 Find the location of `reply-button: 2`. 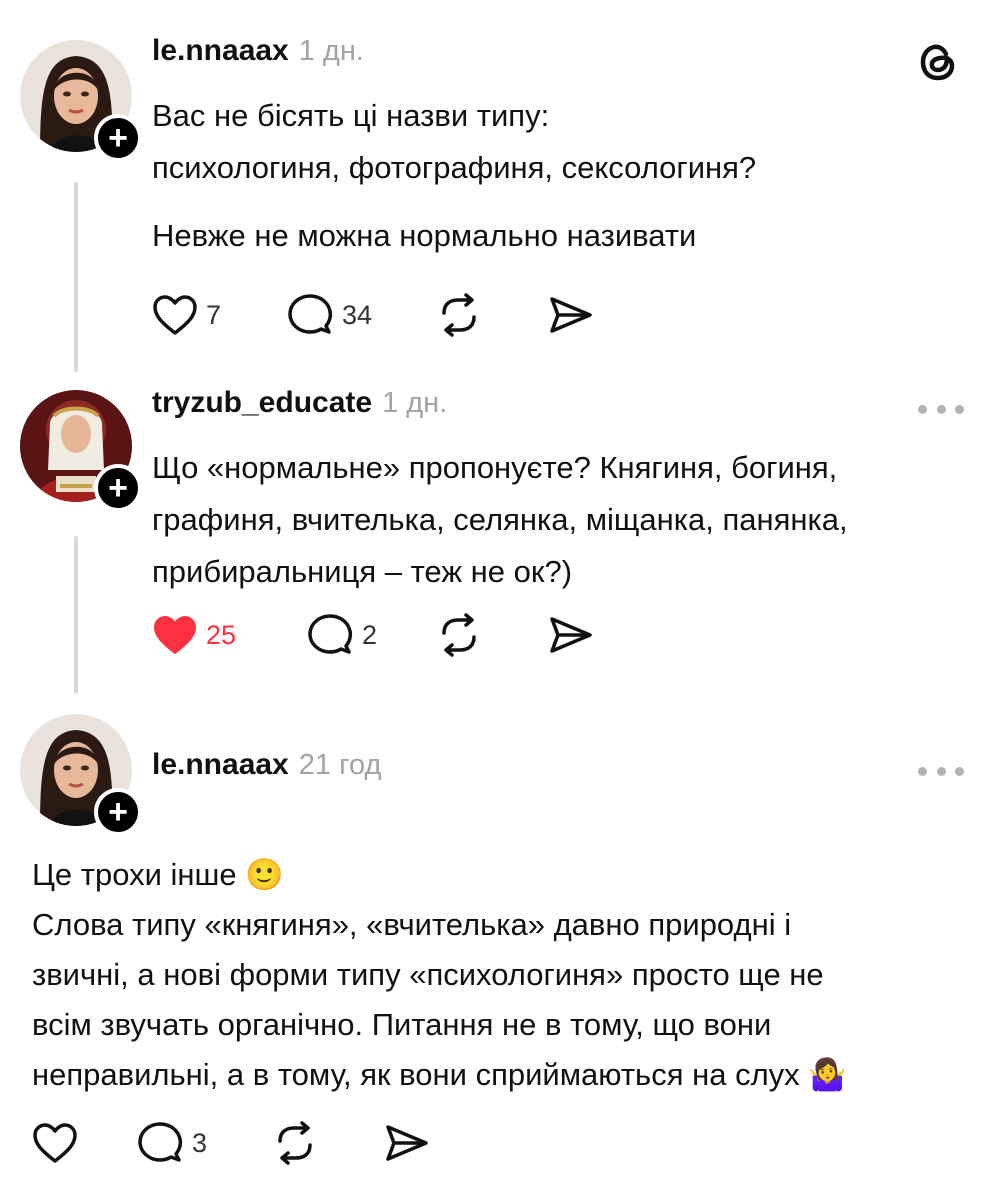

reply-button: 2 is located at coordinates (341, 635).